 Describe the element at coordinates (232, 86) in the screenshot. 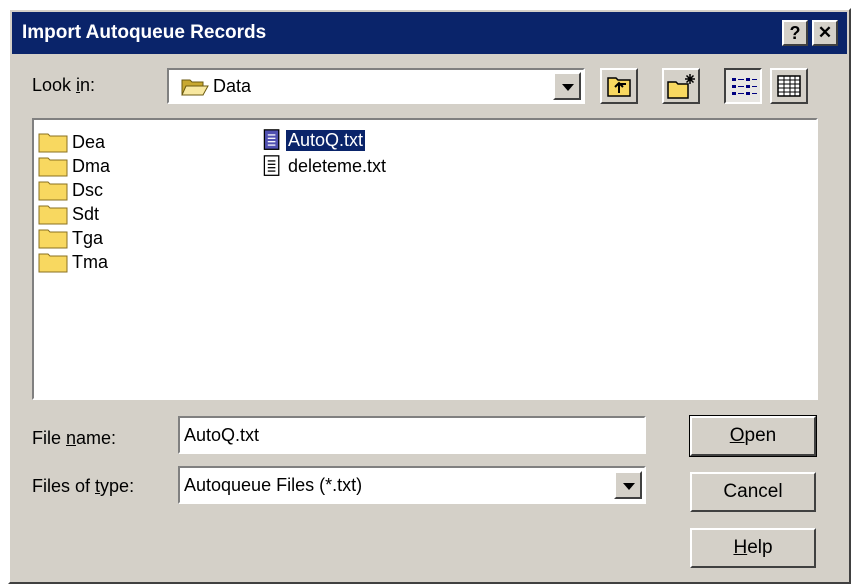

I see `look-in-value: Data` at that location.